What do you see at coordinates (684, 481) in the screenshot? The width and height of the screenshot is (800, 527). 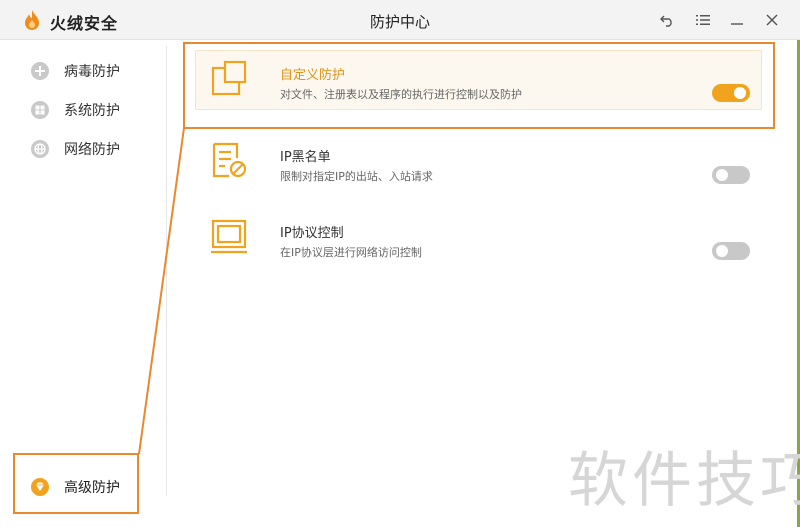 I see `watermark-text: 软件技巧` at bounding box center [684, 481].